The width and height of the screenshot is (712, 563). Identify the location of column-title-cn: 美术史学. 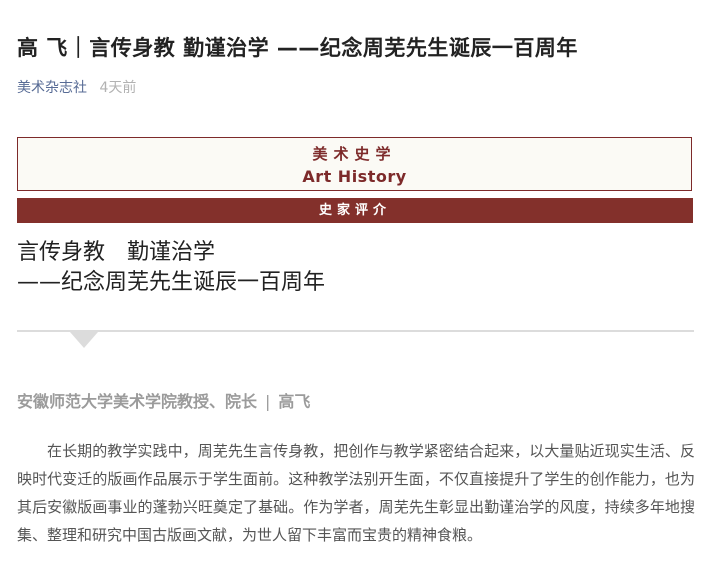
(354, 154).